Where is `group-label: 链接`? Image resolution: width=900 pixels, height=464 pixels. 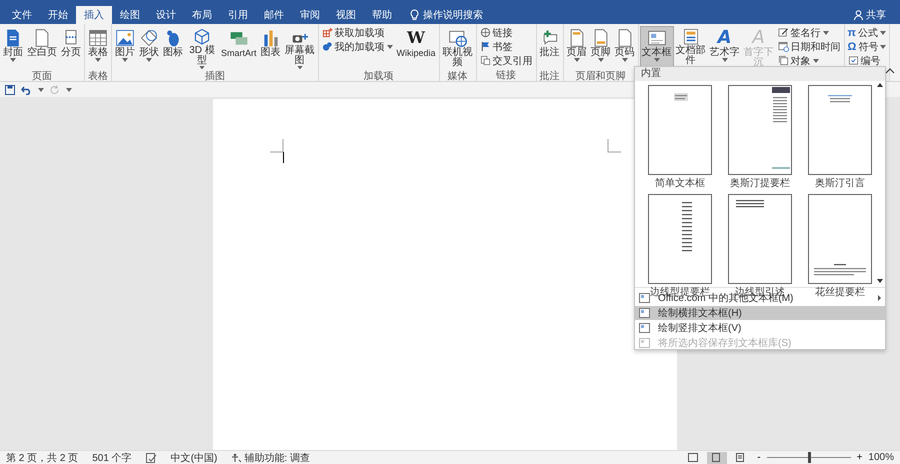
group-label: 链接 is located at coordinates (506, 75).